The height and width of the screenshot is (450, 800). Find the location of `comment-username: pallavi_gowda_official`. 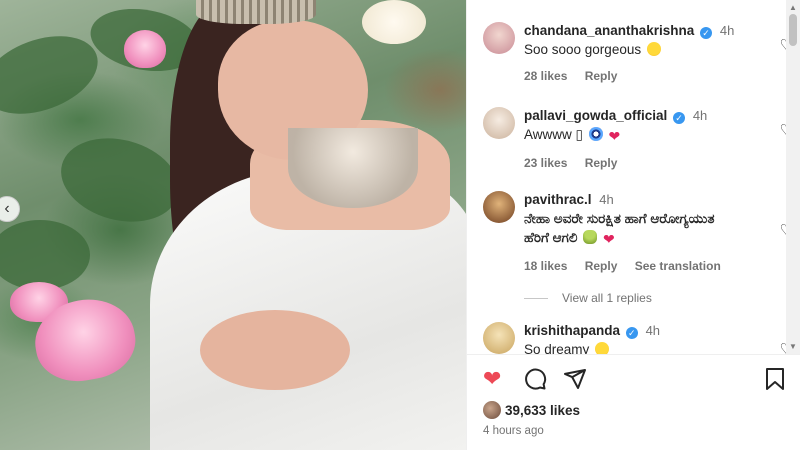

comment-username: pallavi_gowda_official is located at coordinates (595, 115).